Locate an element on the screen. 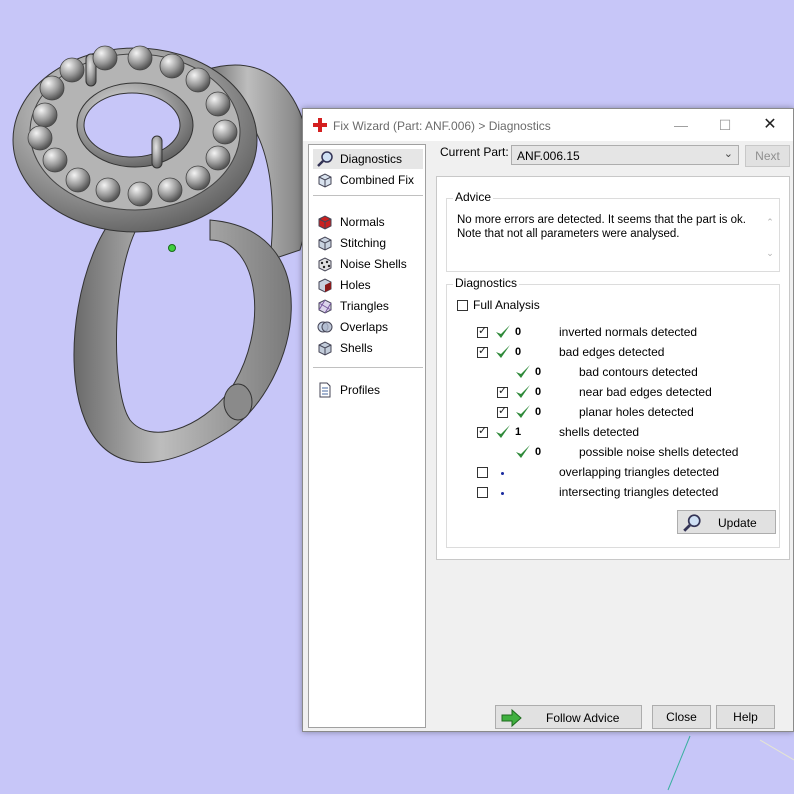 The width and height of the screenshot is (794, 794). nav-label: Holes is located at coordinates (355, 285).